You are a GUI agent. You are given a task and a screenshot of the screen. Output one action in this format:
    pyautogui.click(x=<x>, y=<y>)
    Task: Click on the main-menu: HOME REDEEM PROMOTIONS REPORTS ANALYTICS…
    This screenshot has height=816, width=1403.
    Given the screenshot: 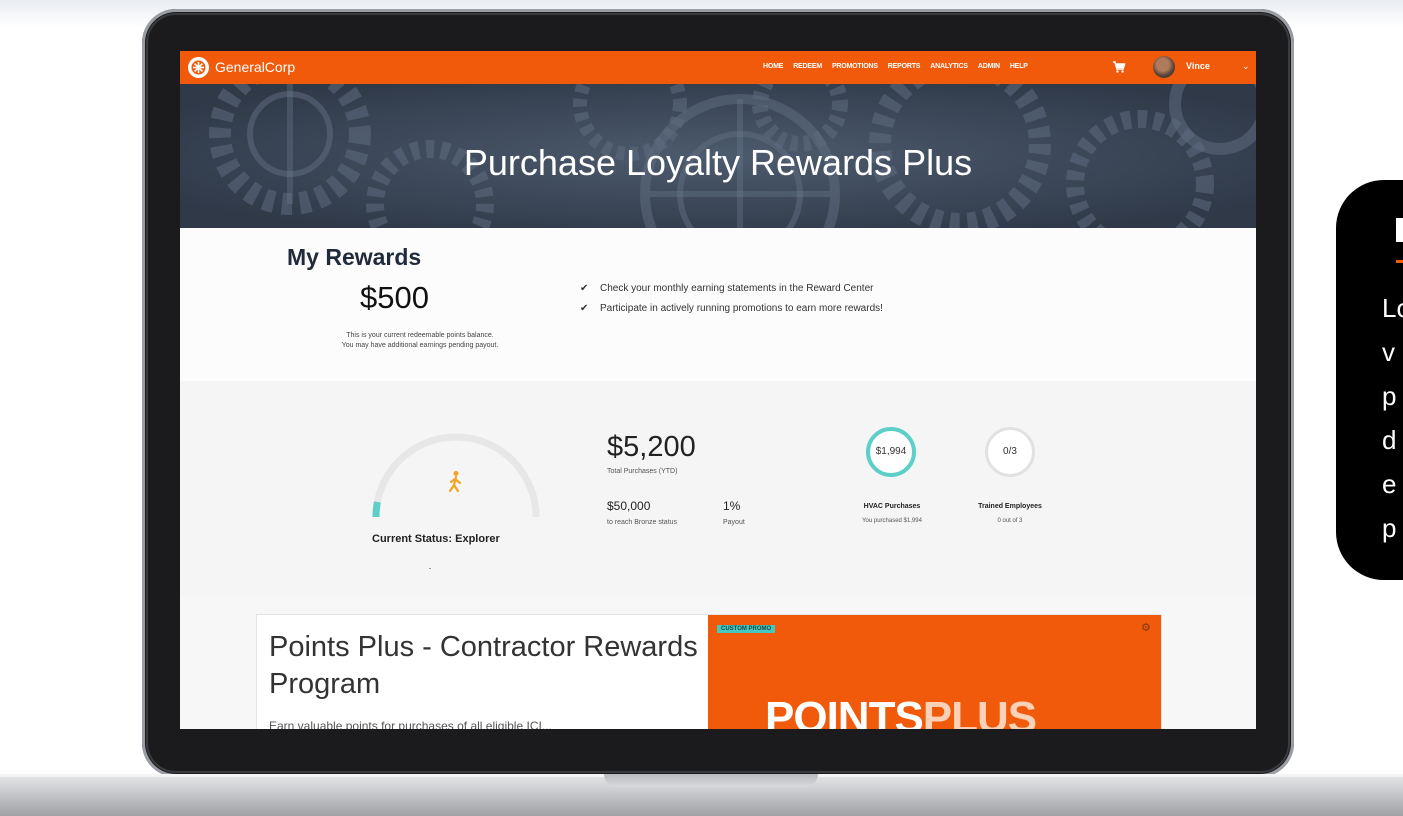 What is the action you would take?
    pyautogui.click(x=895, y=66)
    